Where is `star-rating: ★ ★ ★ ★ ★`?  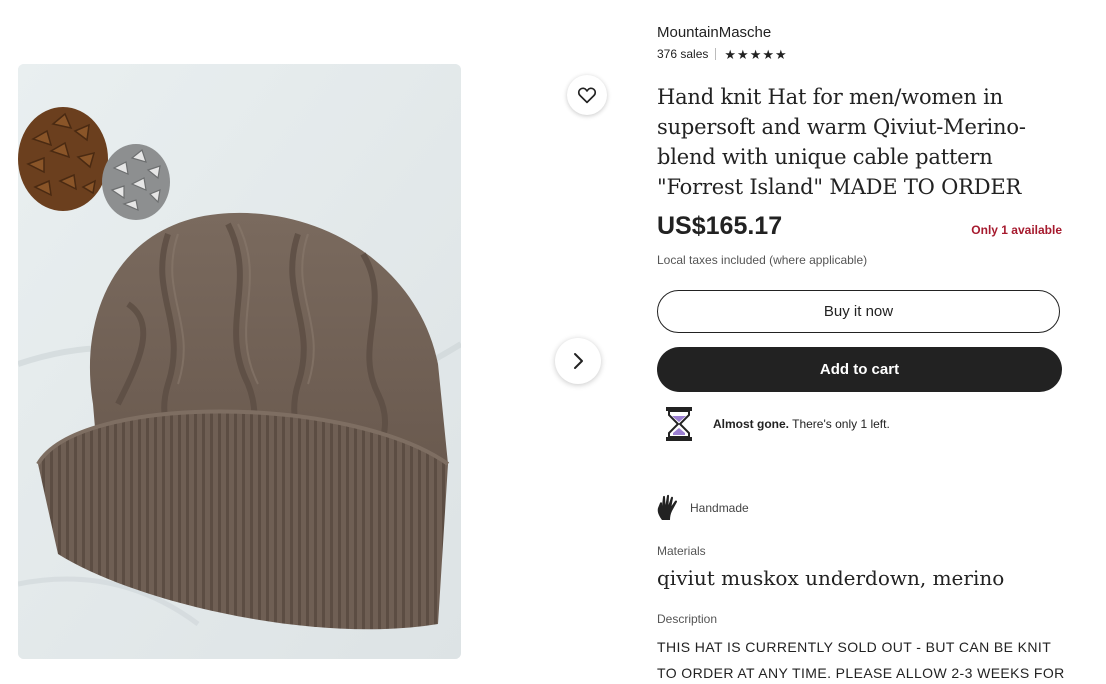 star-rating: ★ ★ ★ ★ ★ is located at coordinates (755, 54).